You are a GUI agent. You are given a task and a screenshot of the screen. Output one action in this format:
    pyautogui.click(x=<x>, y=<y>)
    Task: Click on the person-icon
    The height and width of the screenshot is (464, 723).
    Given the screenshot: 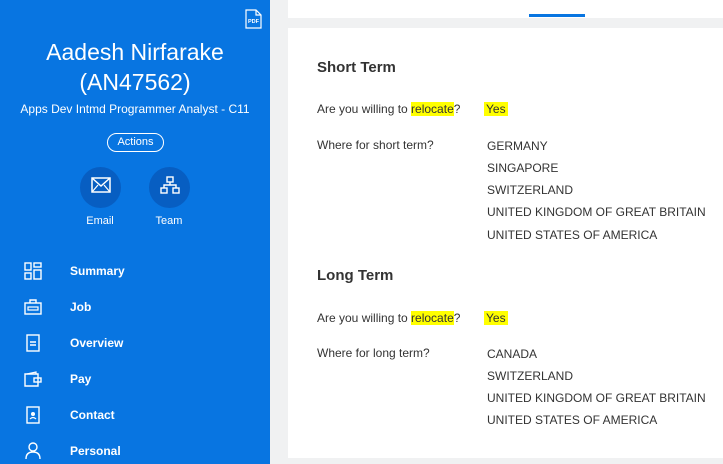 What is the action you would take?
    pyautogui.click(x=33, y=451)
    